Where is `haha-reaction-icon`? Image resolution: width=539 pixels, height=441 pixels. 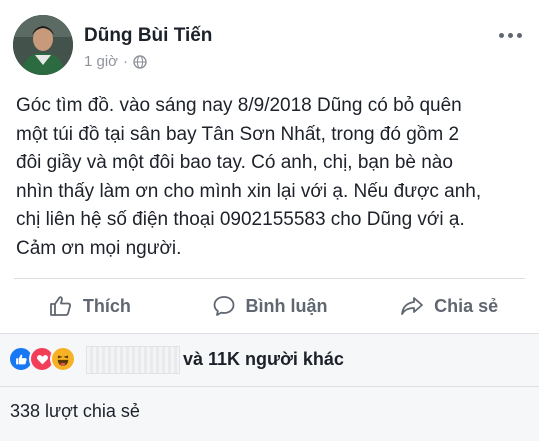
haha-reaction-icon is located at coordinates (63, 359).